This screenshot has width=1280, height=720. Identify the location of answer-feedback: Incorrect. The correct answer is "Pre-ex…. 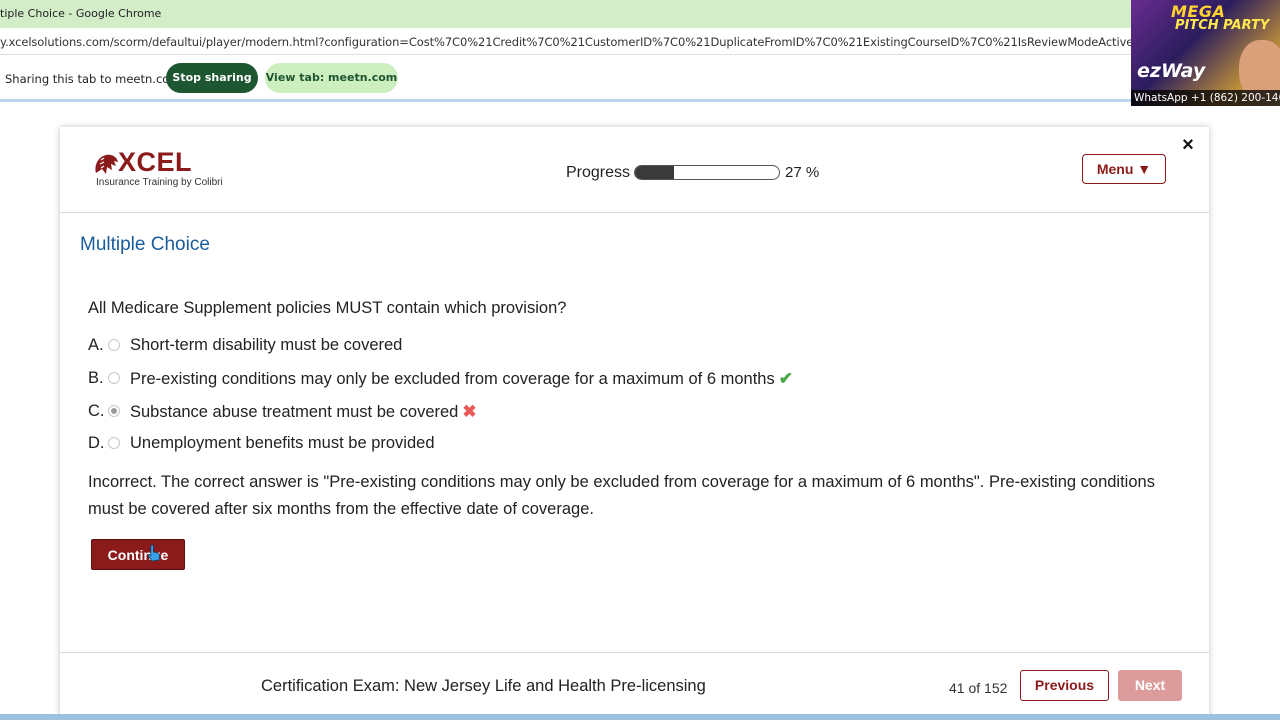
(621, 495).